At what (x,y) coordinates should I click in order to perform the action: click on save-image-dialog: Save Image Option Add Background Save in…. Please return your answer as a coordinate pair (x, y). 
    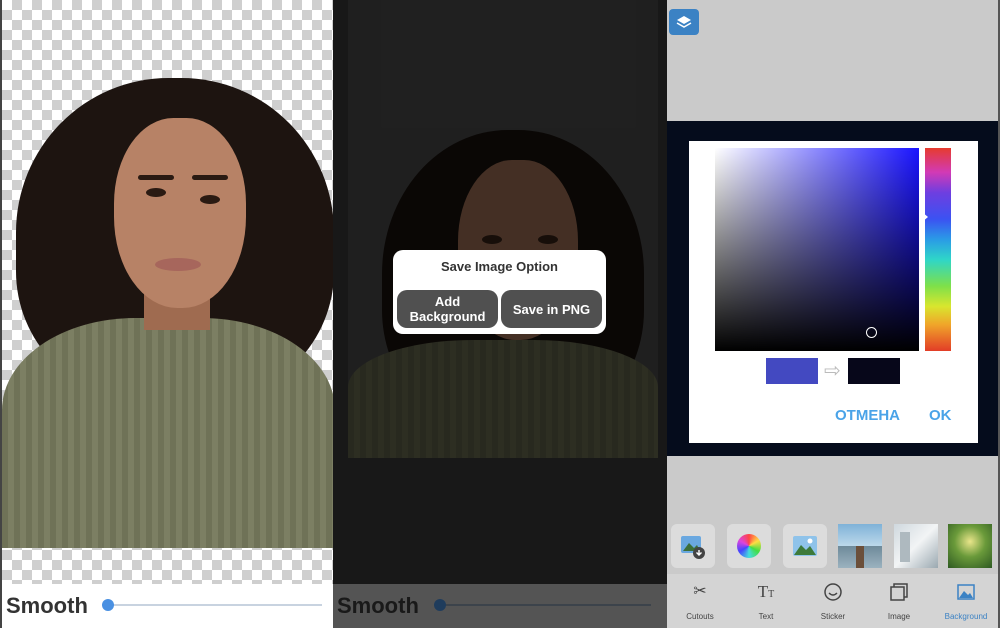
    Looking at the image, I should click on (499, 292).